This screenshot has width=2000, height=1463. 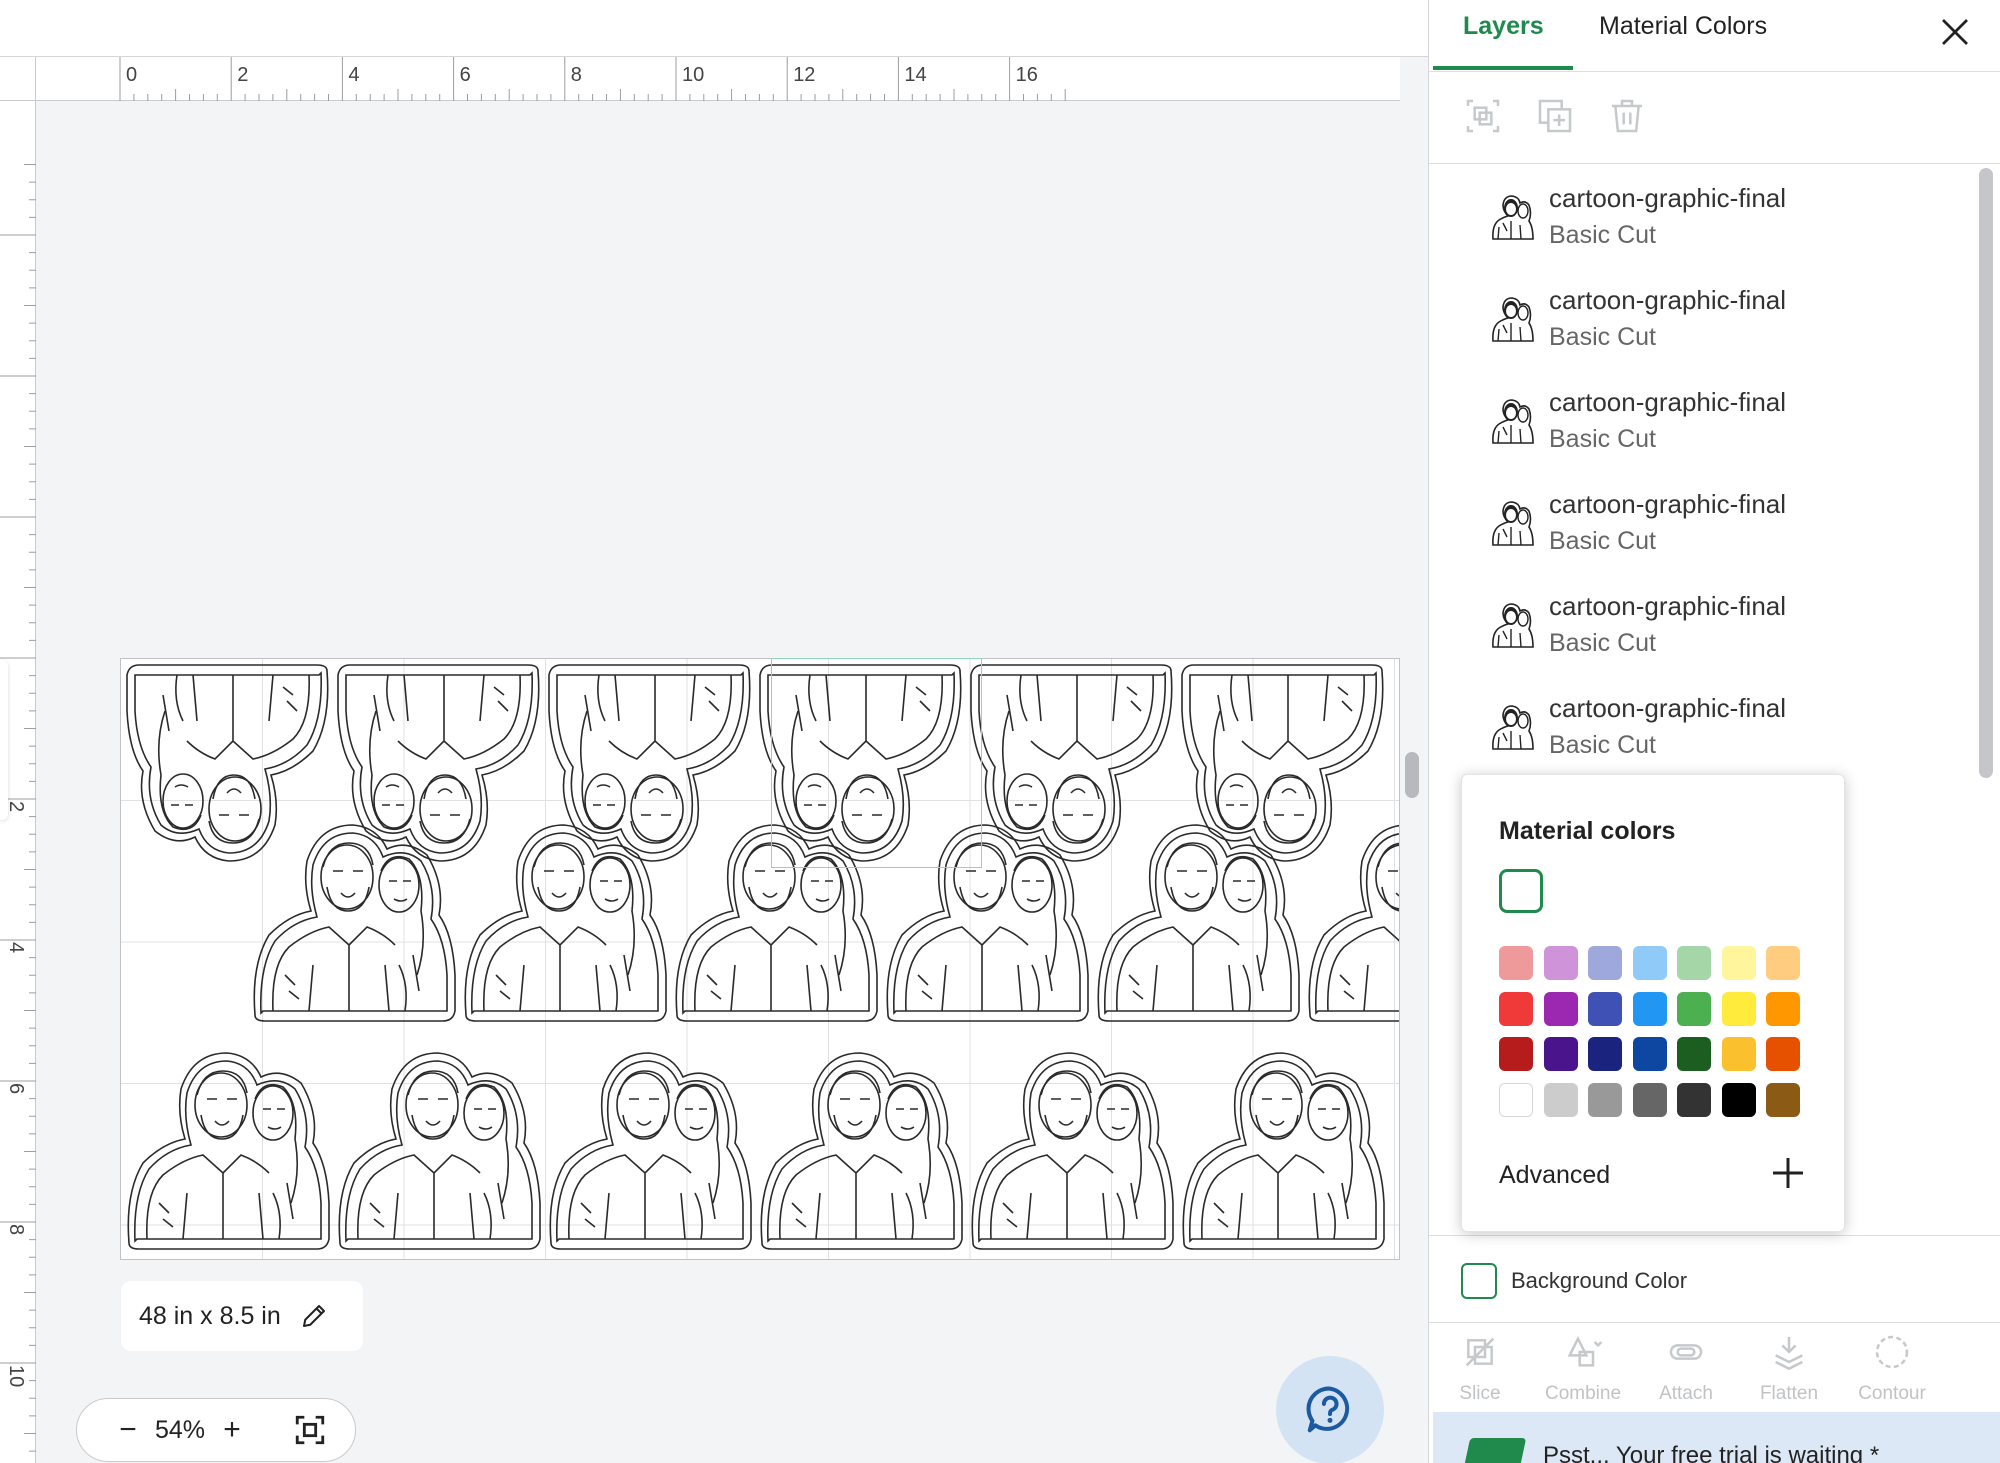 What do you see at coordinates (1503, 26) in the screenshot?
I see `tab-layers: Layers` at bounding box center [1503, 26].